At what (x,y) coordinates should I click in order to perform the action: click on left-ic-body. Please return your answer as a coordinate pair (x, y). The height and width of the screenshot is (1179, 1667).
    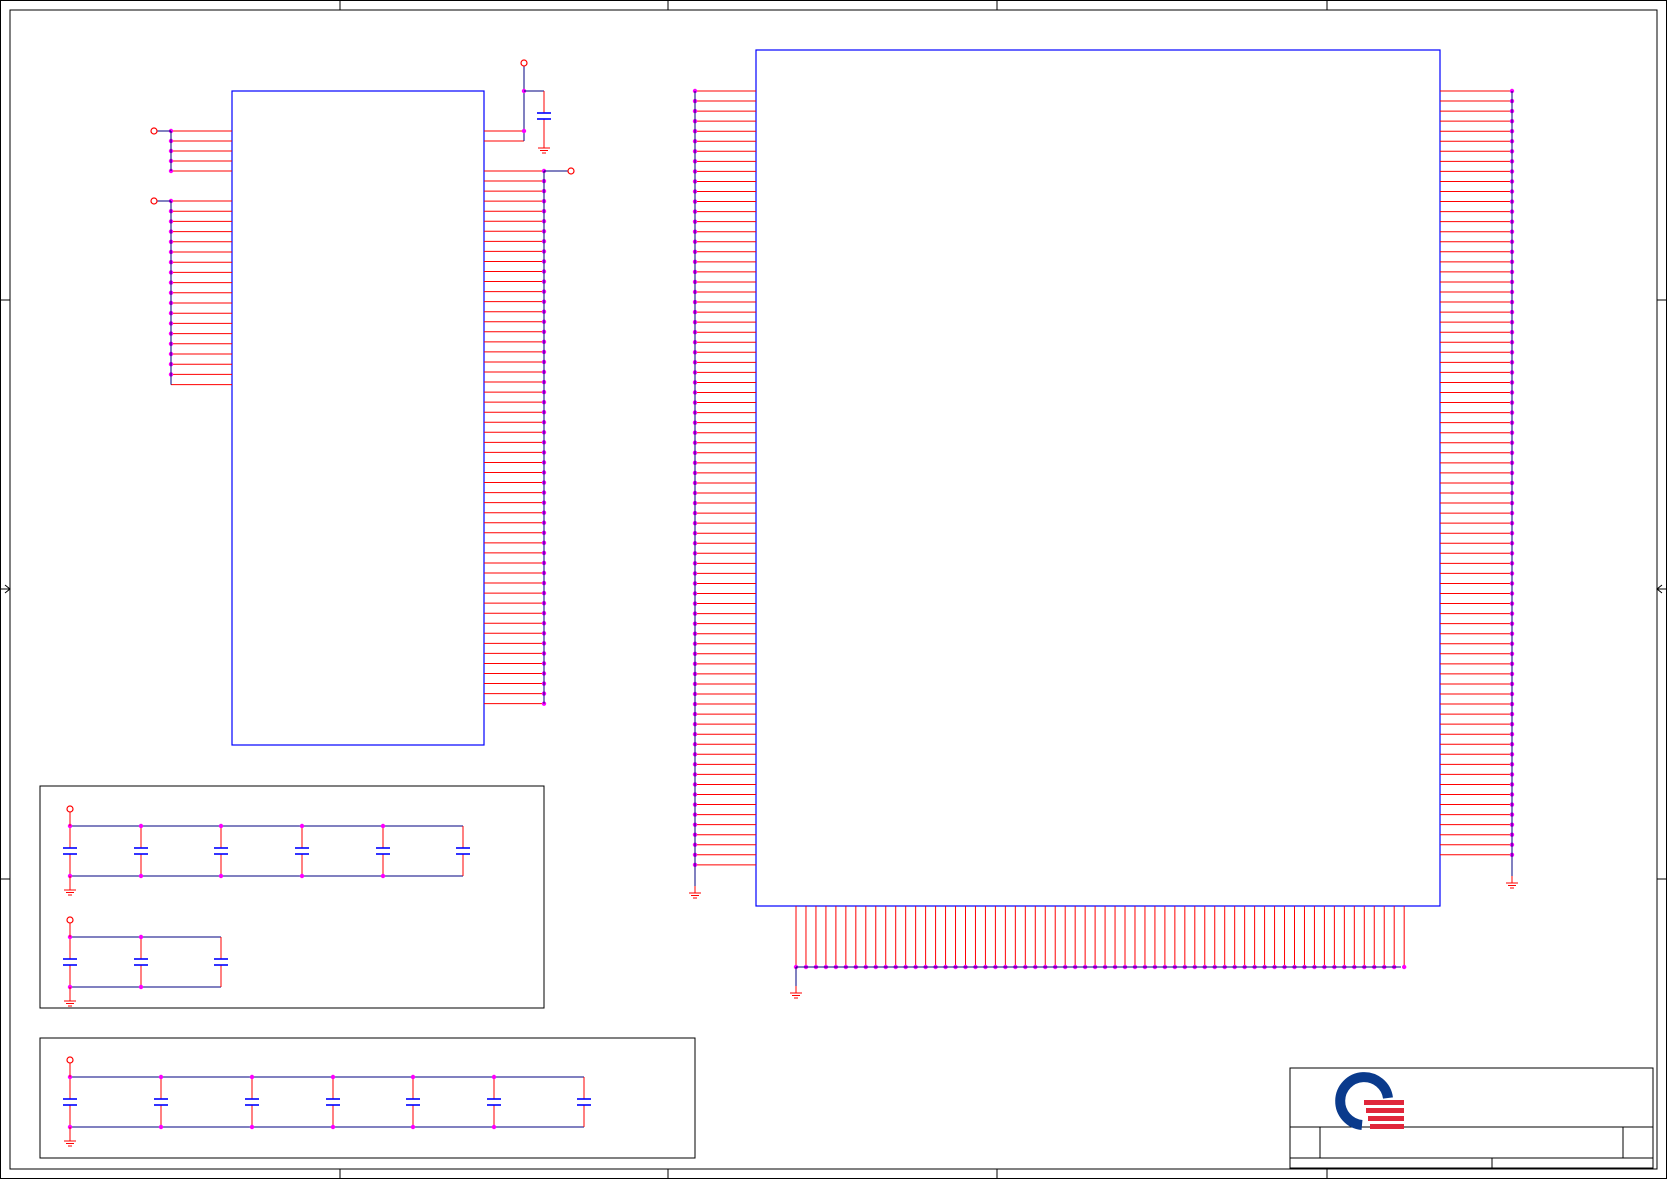
    Looking at the image, I should click on (358, 418).